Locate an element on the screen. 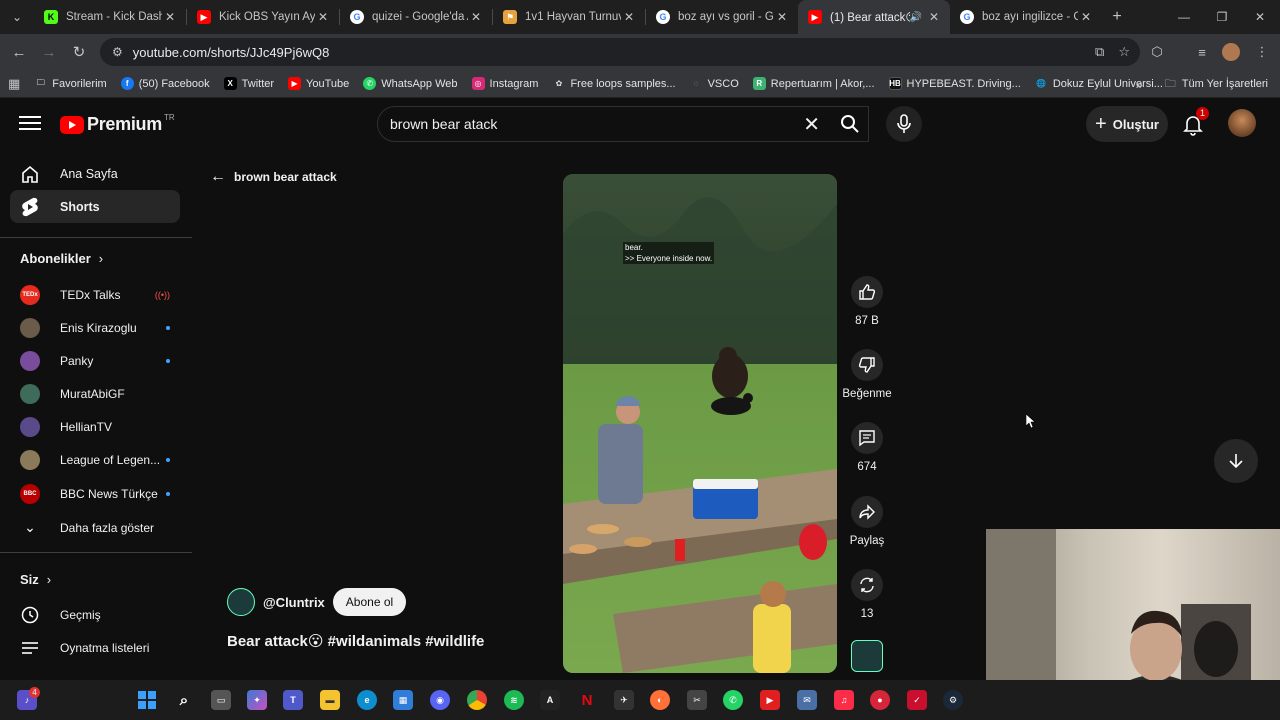  firefox-icon: ◐ is located at coordinates (660, 700).